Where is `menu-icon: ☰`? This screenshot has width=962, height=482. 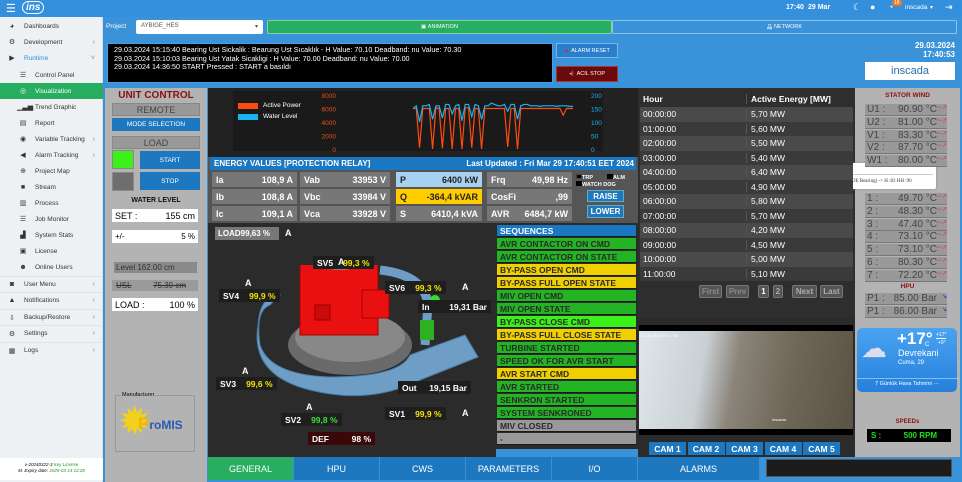 menu-icon: ☰ is located at coordinates (11, 8).